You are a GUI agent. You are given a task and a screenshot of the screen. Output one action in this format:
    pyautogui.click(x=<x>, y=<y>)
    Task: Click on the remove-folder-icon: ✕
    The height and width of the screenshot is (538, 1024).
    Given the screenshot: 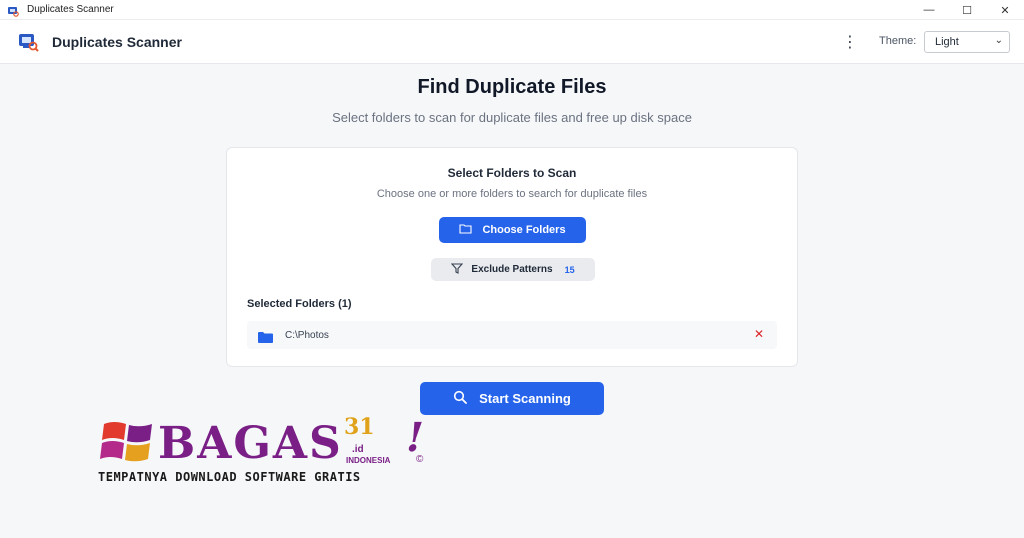 What is the action you would take?
    pyautogui.click(x=759, y=334)
    